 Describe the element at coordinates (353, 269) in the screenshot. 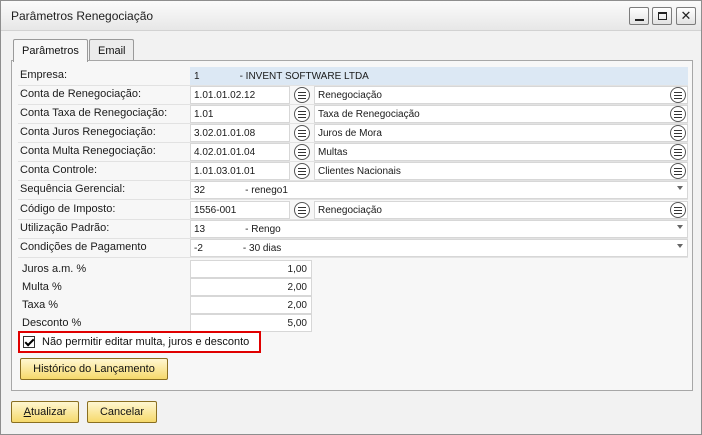

I see `juros-row: Juros a.m. % 1,00` at that location.